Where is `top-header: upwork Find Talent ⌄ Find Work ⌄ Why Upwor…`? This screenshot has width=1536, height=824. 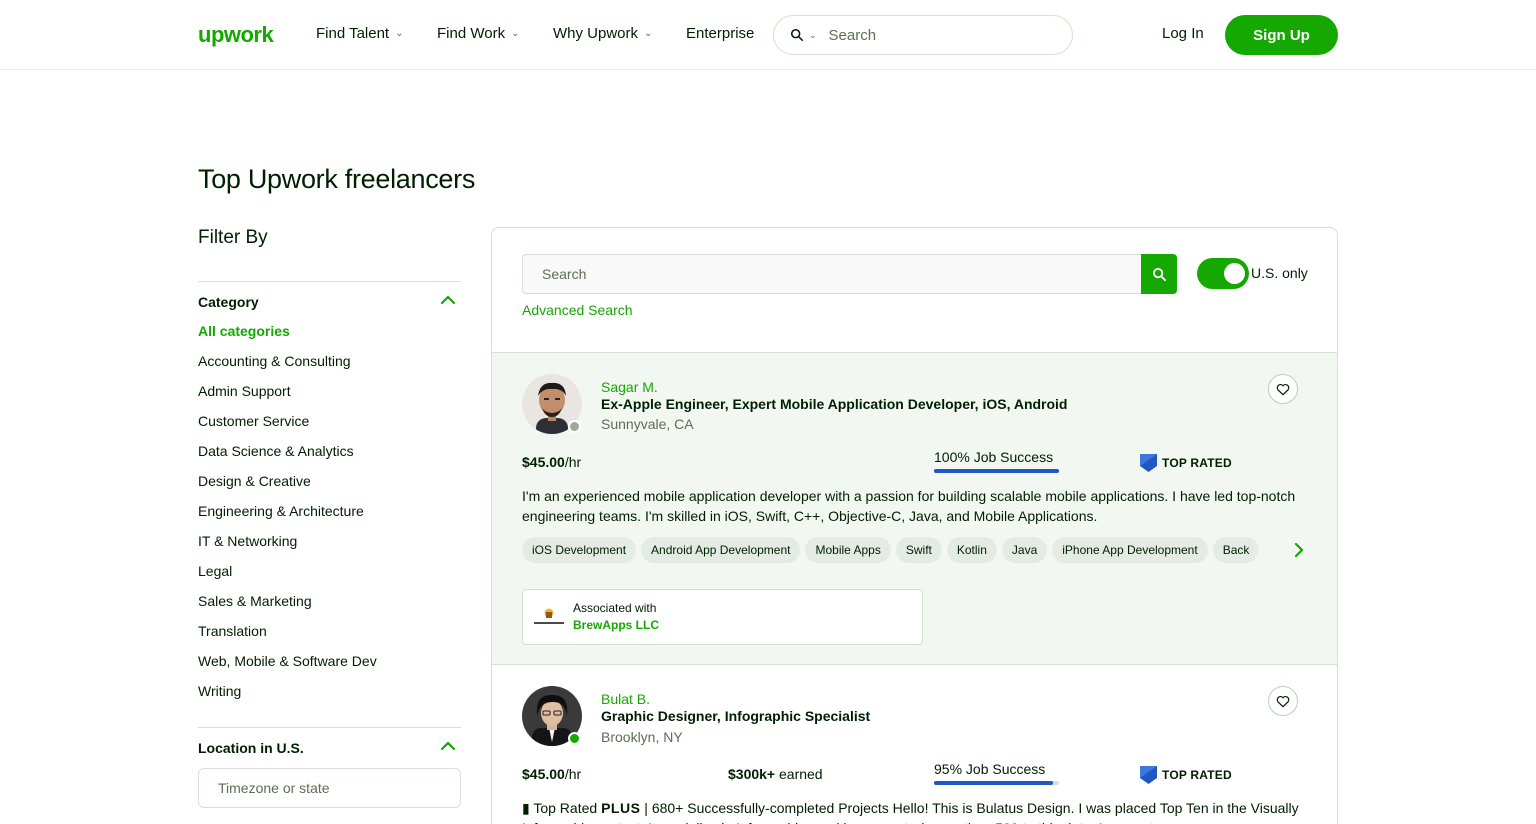 top-header: upwork Find Talent ⌄ Find Work ⌄ Why Upwor… is located at coordinates (768, 35).